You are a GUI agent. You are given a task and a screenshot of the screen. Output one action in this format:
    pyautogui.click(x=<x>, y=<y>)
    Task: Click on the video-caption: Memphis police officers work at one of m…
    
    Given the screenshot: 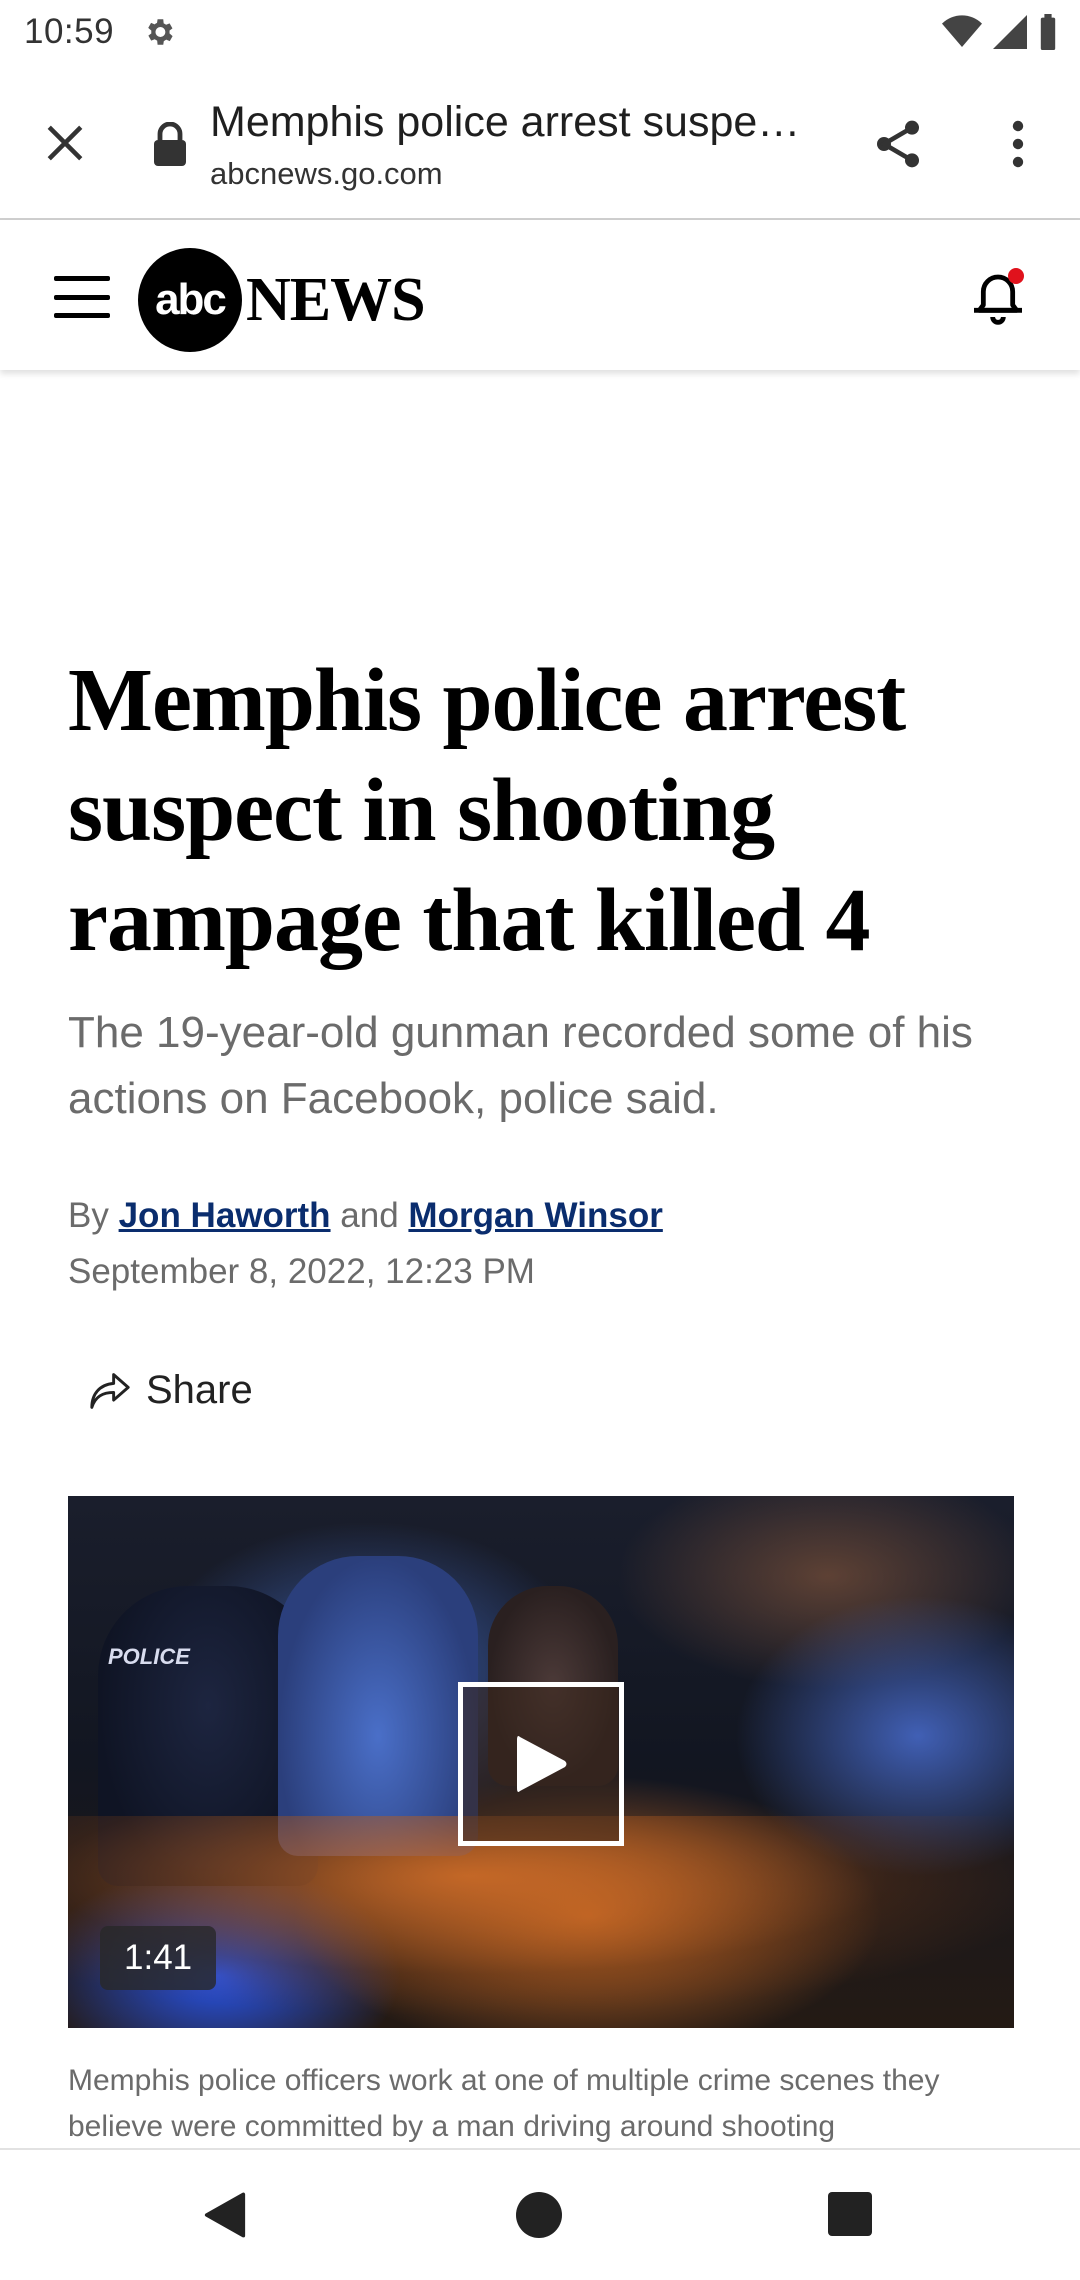 What is the action you would take?
    pyautogui.click(x=504, y=2103)
    